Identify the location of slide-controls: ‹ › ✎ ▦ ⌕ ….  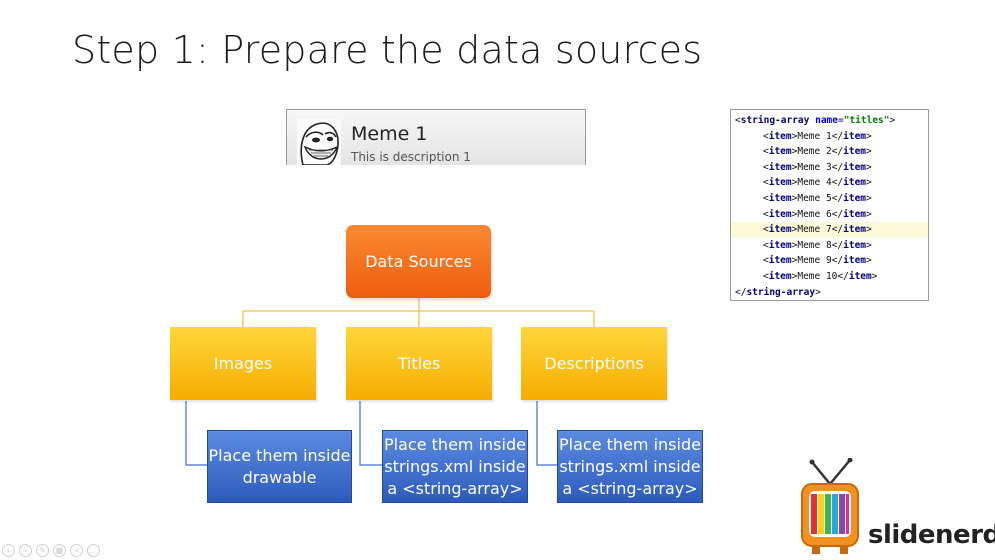
(51, 551).